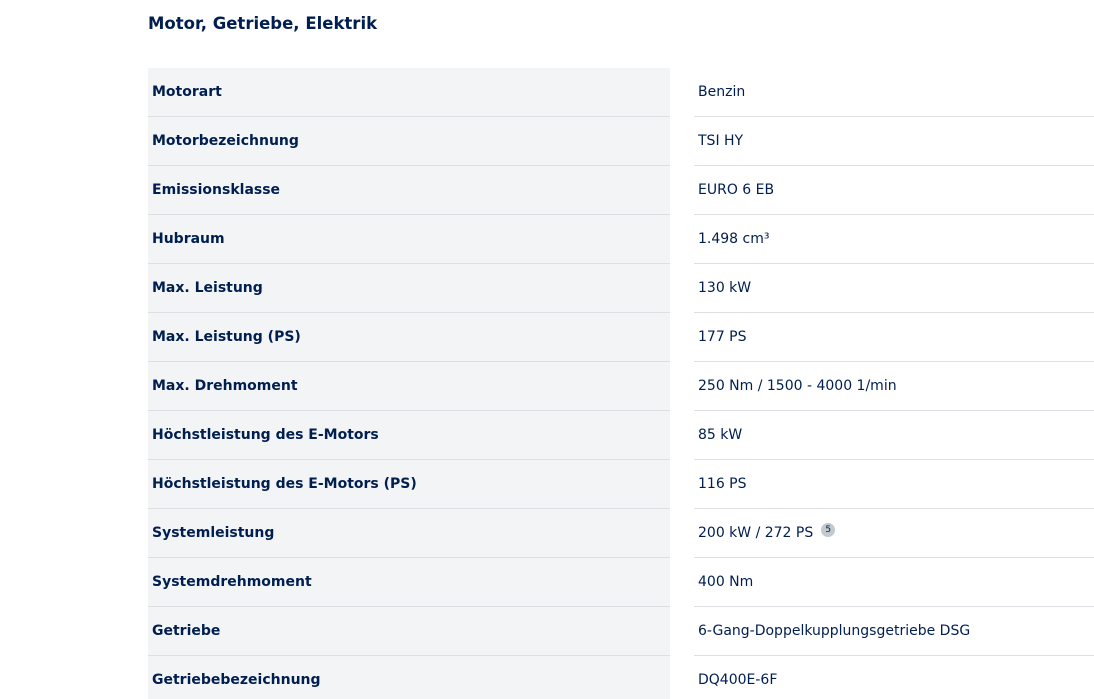 The image size is (1094, 699). I want to click on spec-label: Systemdrehmoment, so click(232, 582).